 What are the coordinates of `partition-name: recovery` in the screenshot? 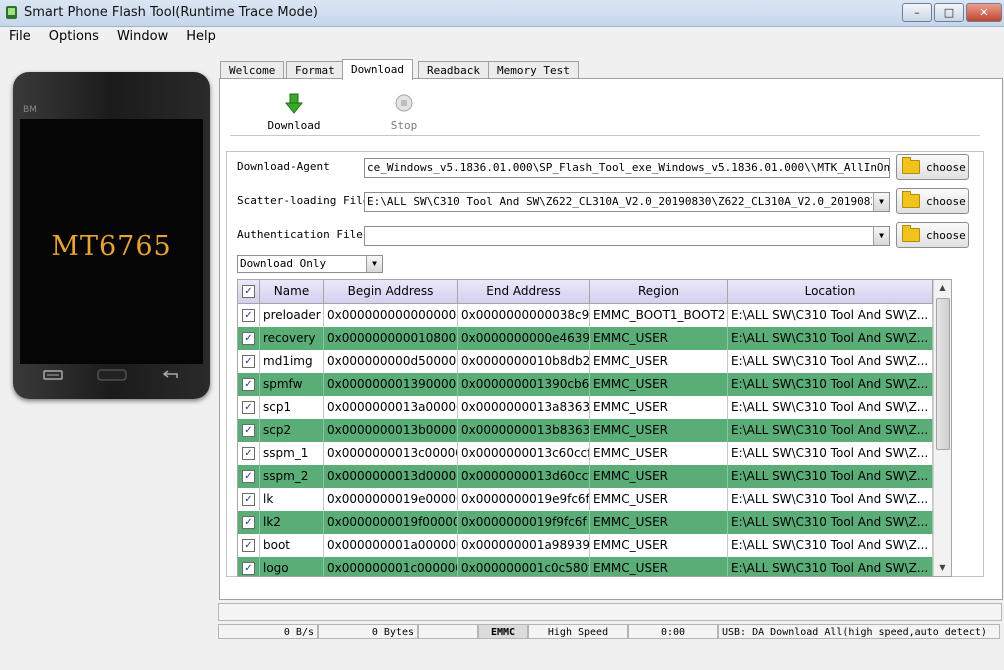 It's located at (292, 338).